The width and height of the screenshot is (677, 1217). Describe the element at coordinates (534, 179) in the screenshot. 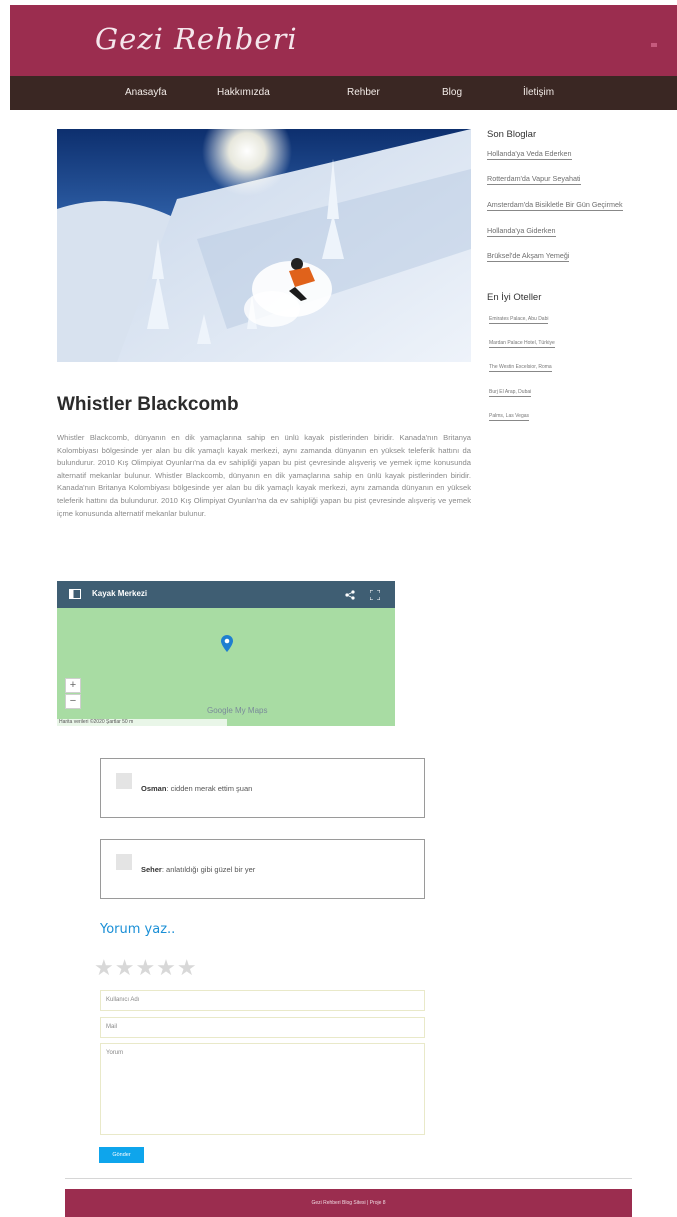

I see `sidebar-blog-link: Rotterdam'da Vapur Seyahati` at that location.